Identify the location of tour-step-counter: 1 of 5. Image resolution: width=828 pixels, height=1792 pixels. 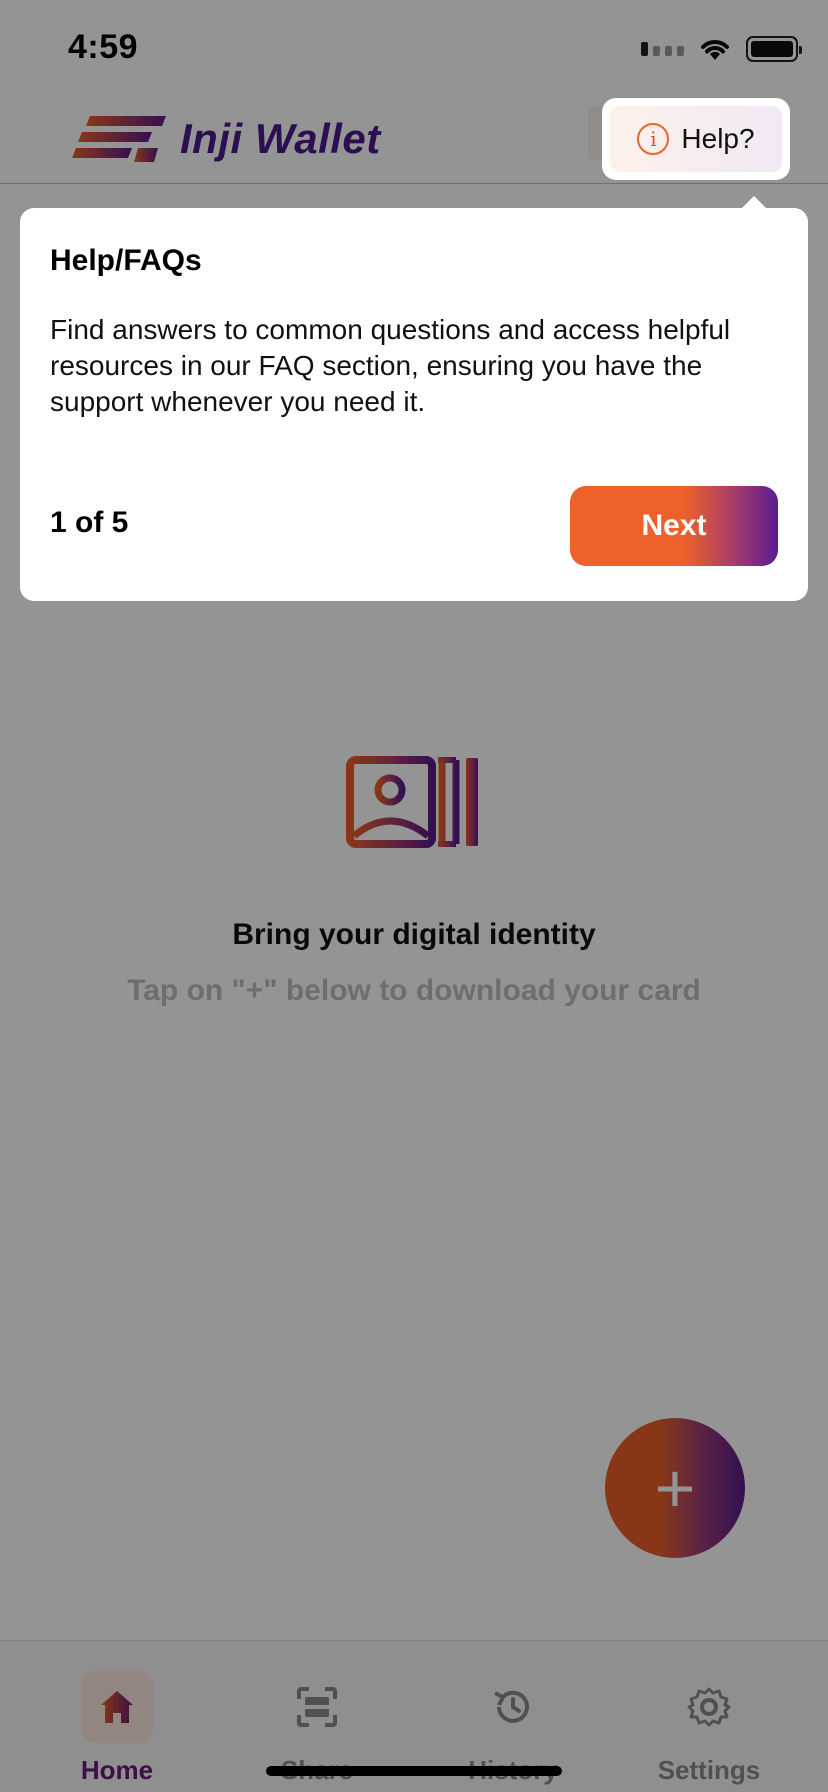
(89, 522).